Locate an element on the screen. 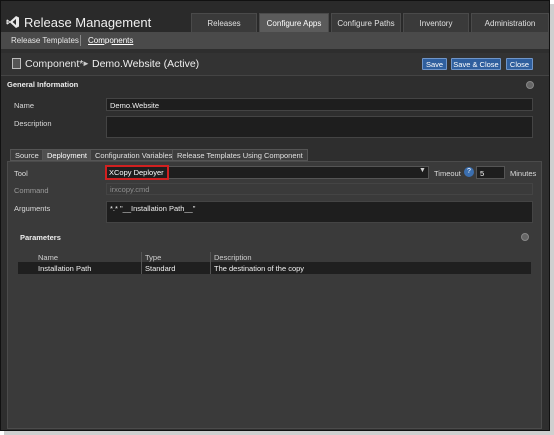  help-icon: ? is located at coordinates (469, 172).